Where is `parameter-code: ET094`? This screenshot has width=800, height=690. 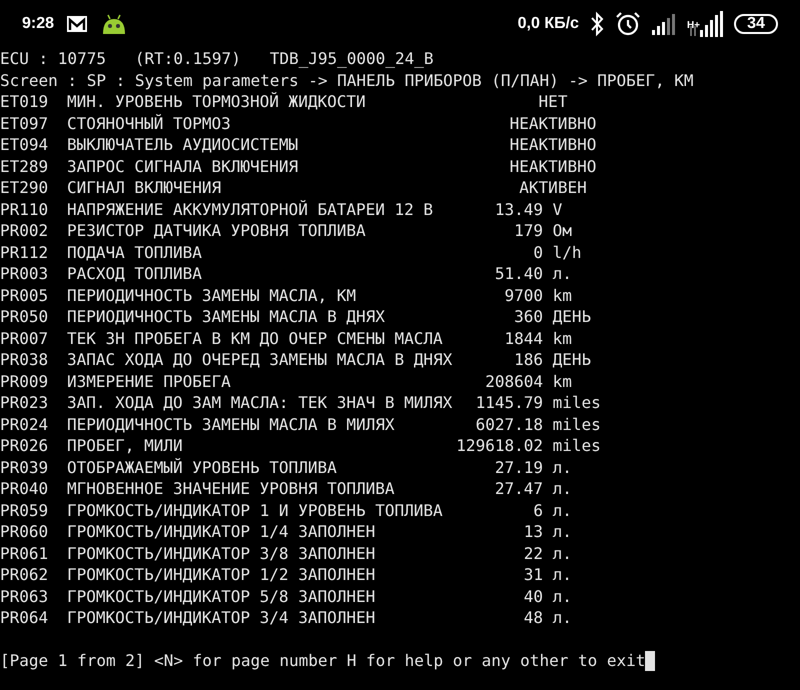 parameter-code: ET094 is located at coordinates (25, 145).